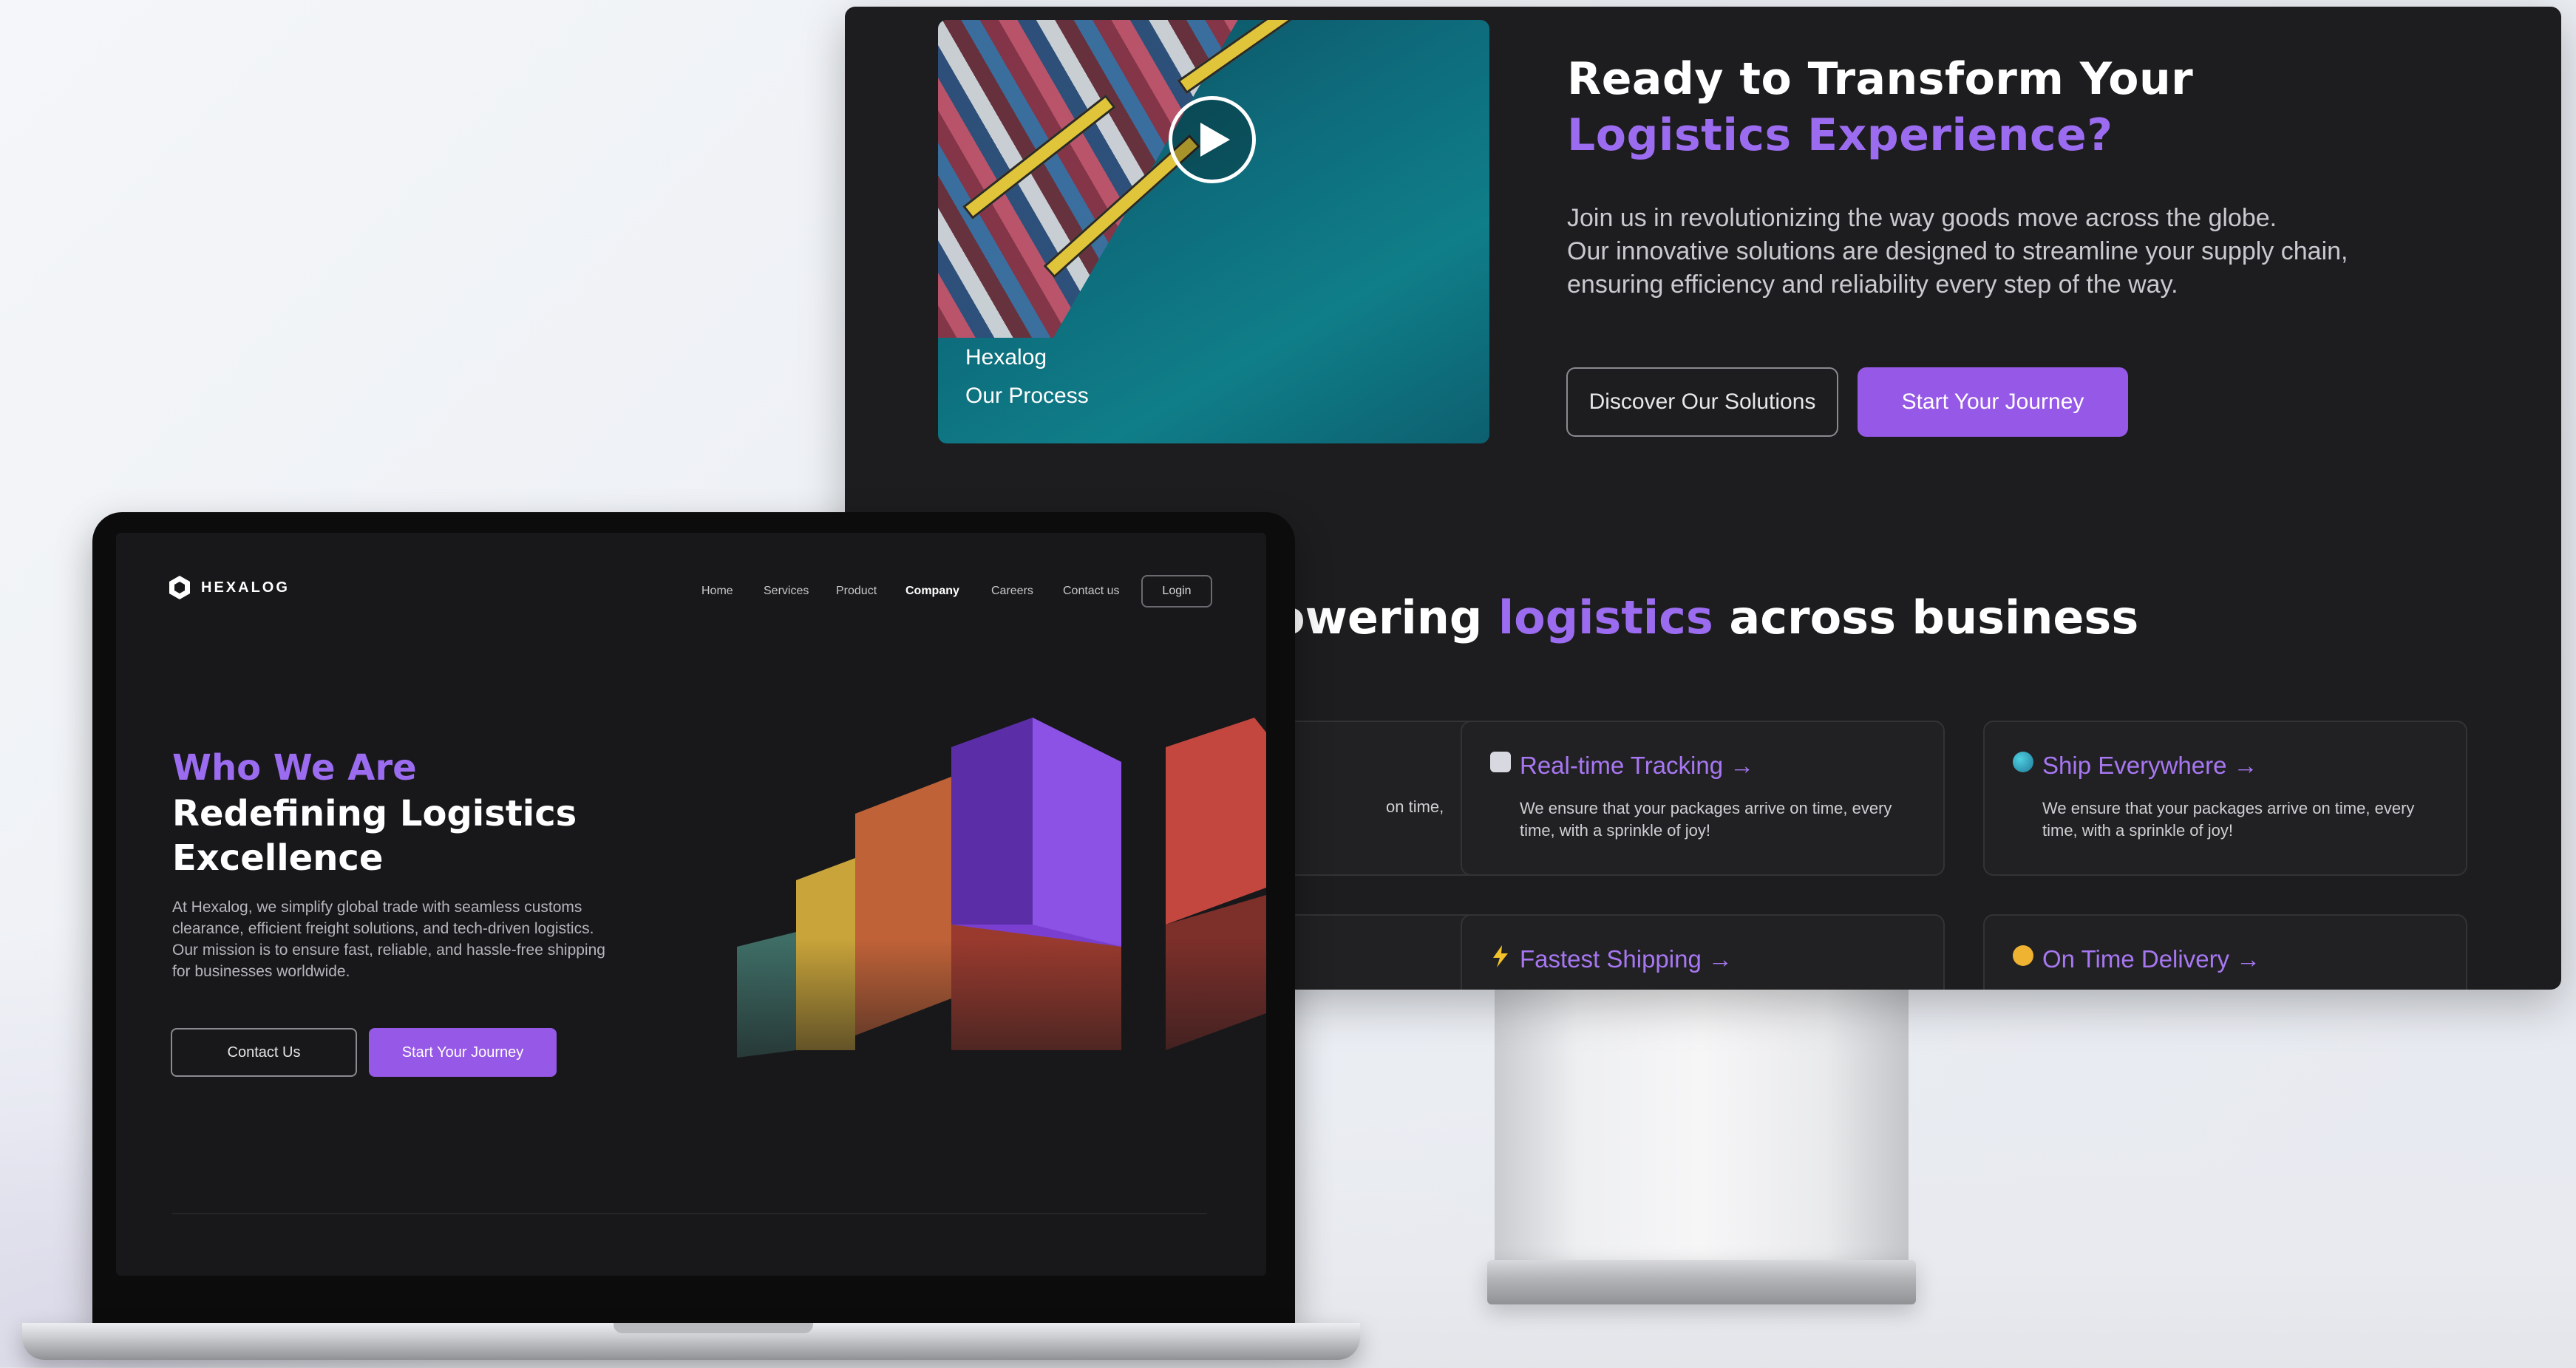  Describe the element at coordinates (2150, 766) in the screenshot. I see `feature-card-title: Ship Everywhere →` at that location.